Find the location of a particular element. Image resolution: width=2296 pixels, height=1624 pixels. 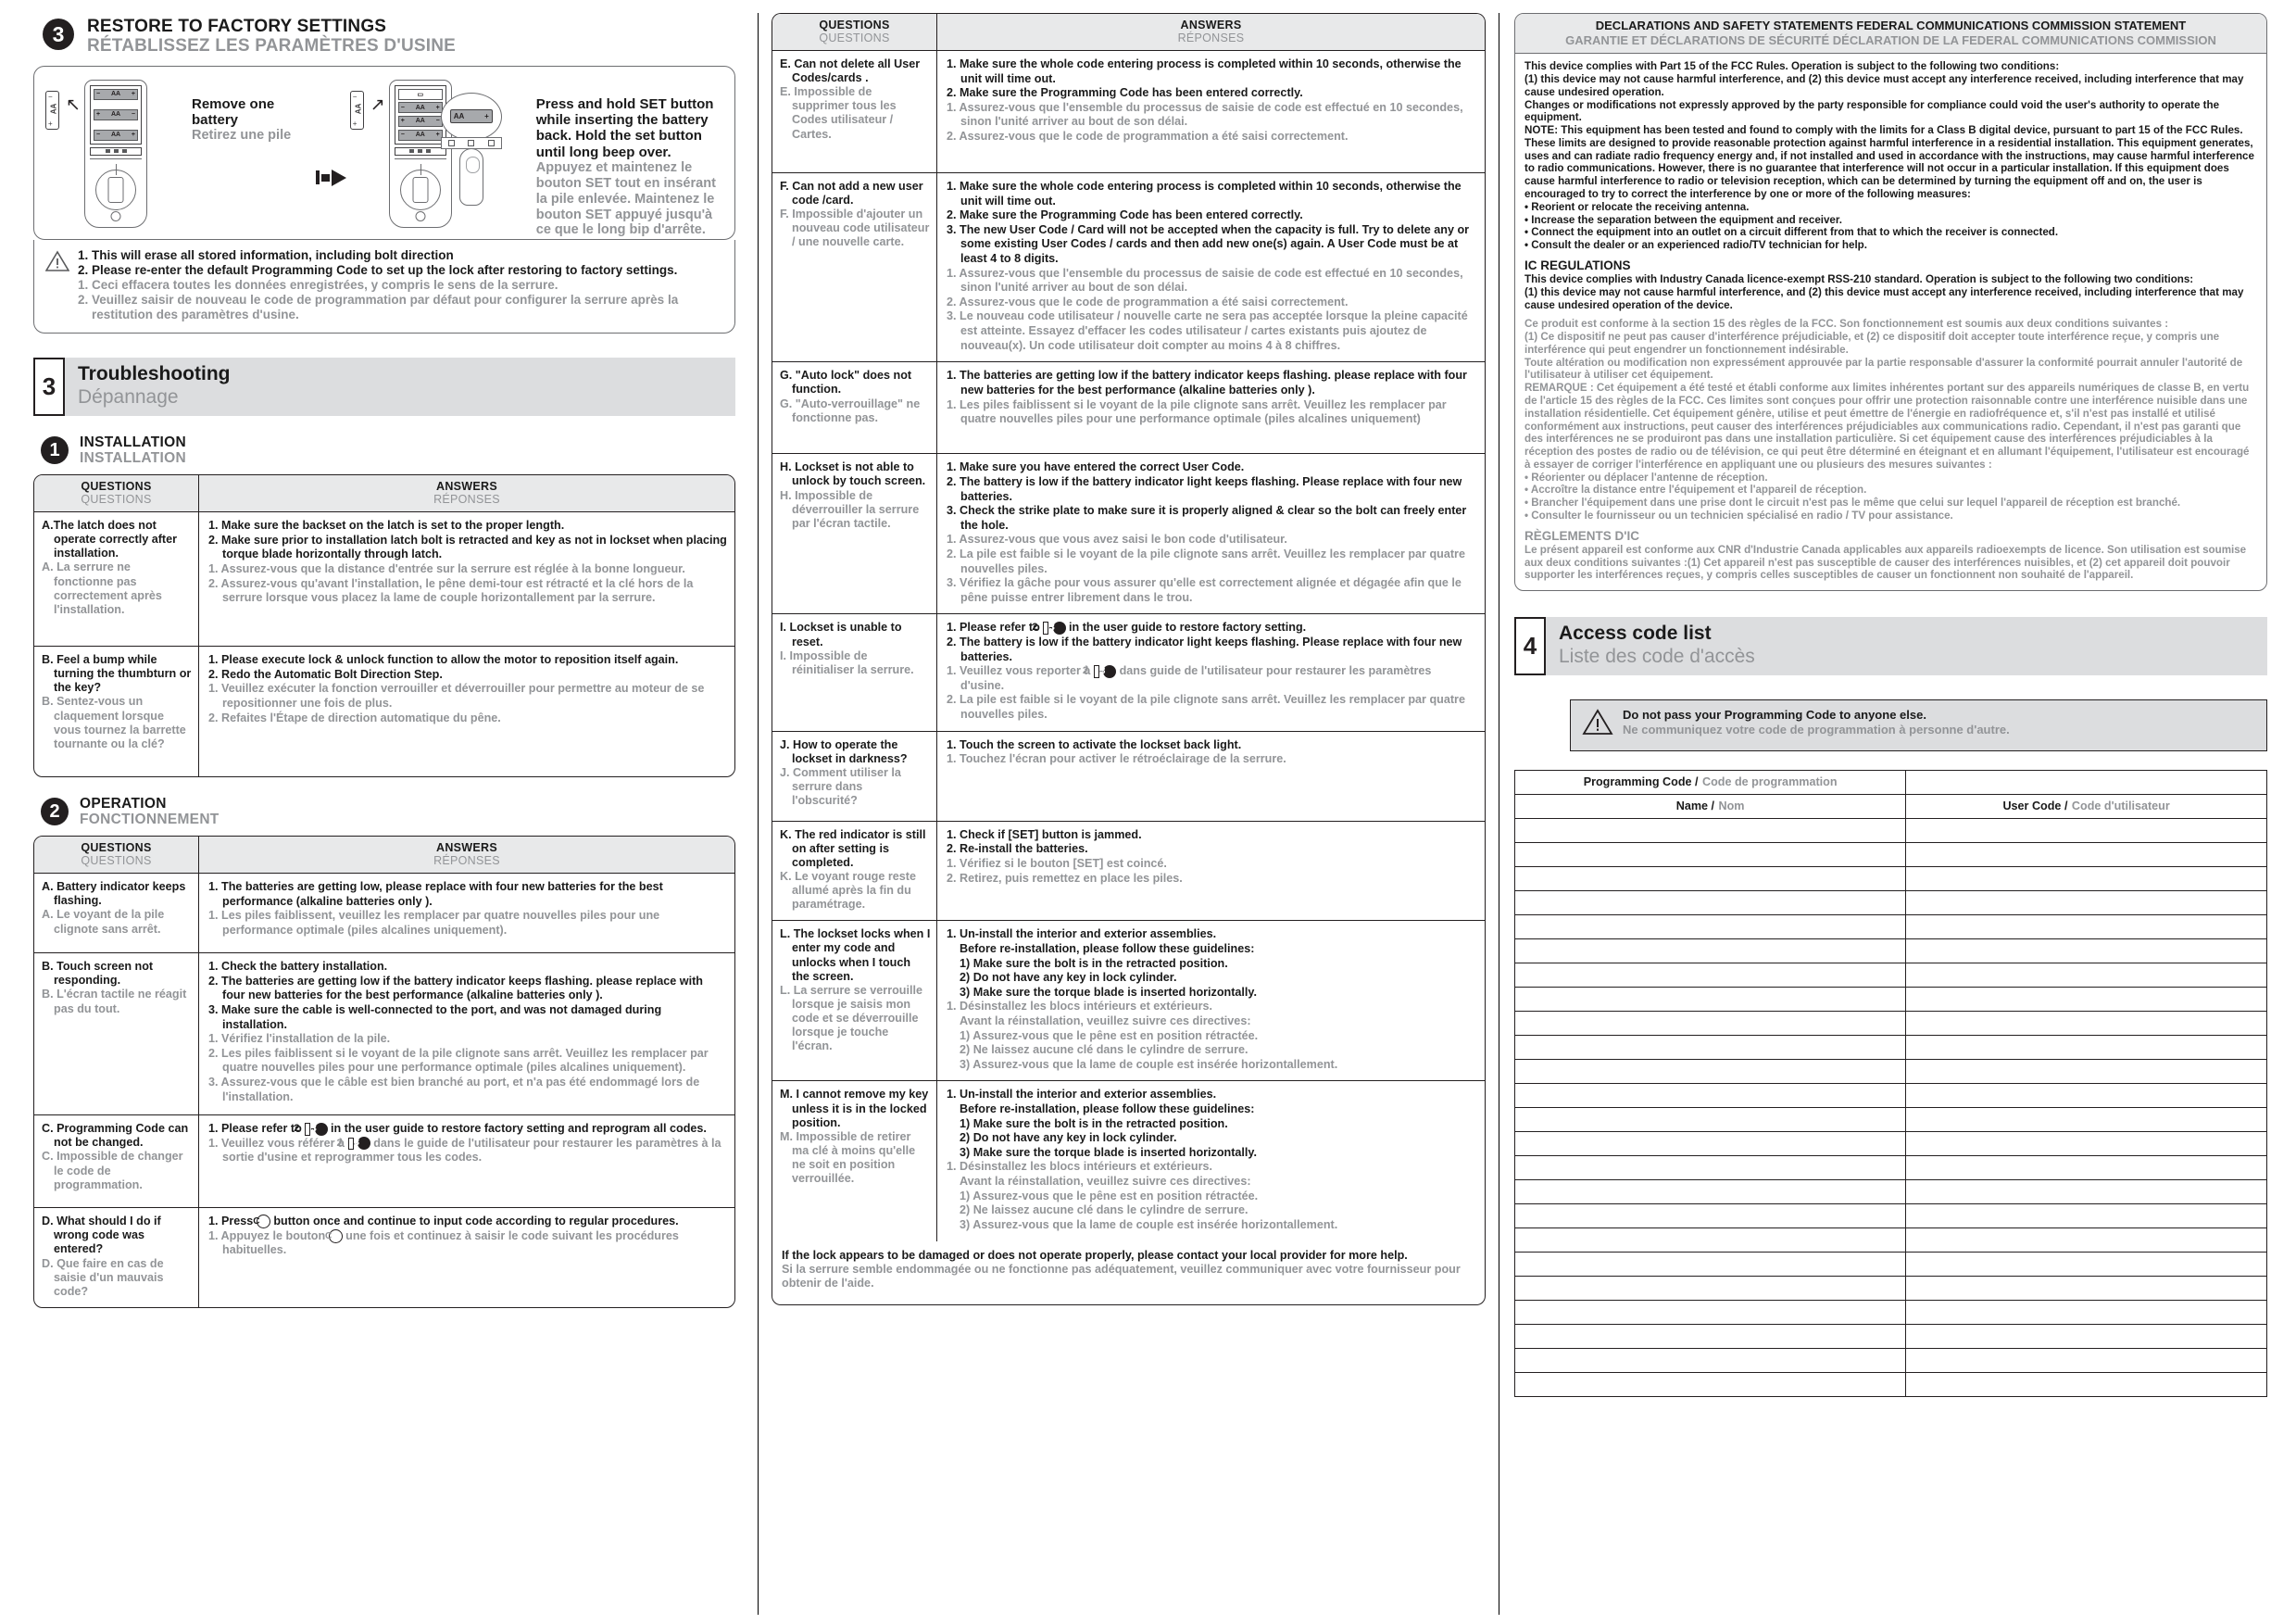

programming-code-row: Programming Code / Code de programmation is located at coordinates (1890, 782).